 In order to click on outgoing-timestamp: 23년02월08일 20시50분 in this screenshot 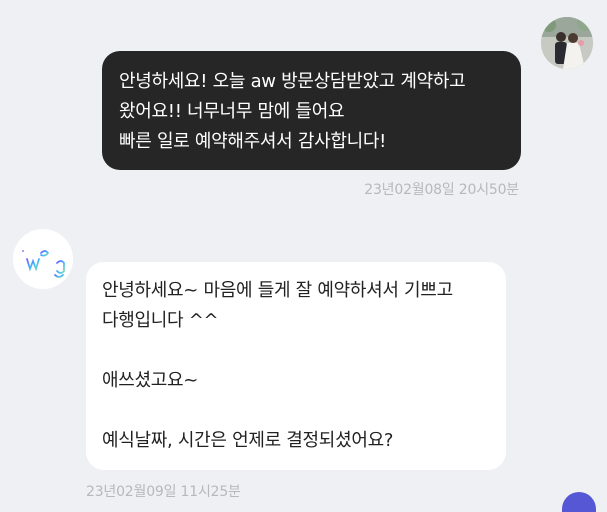, I will do `click(441, 190)`.